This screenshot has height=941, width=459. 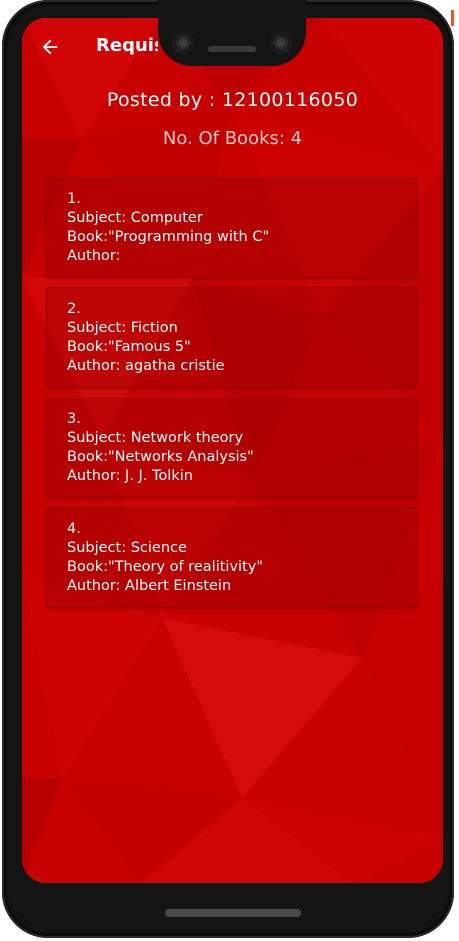 I want to click on book-subject: Subject: Science, so click(x=127, y=548).